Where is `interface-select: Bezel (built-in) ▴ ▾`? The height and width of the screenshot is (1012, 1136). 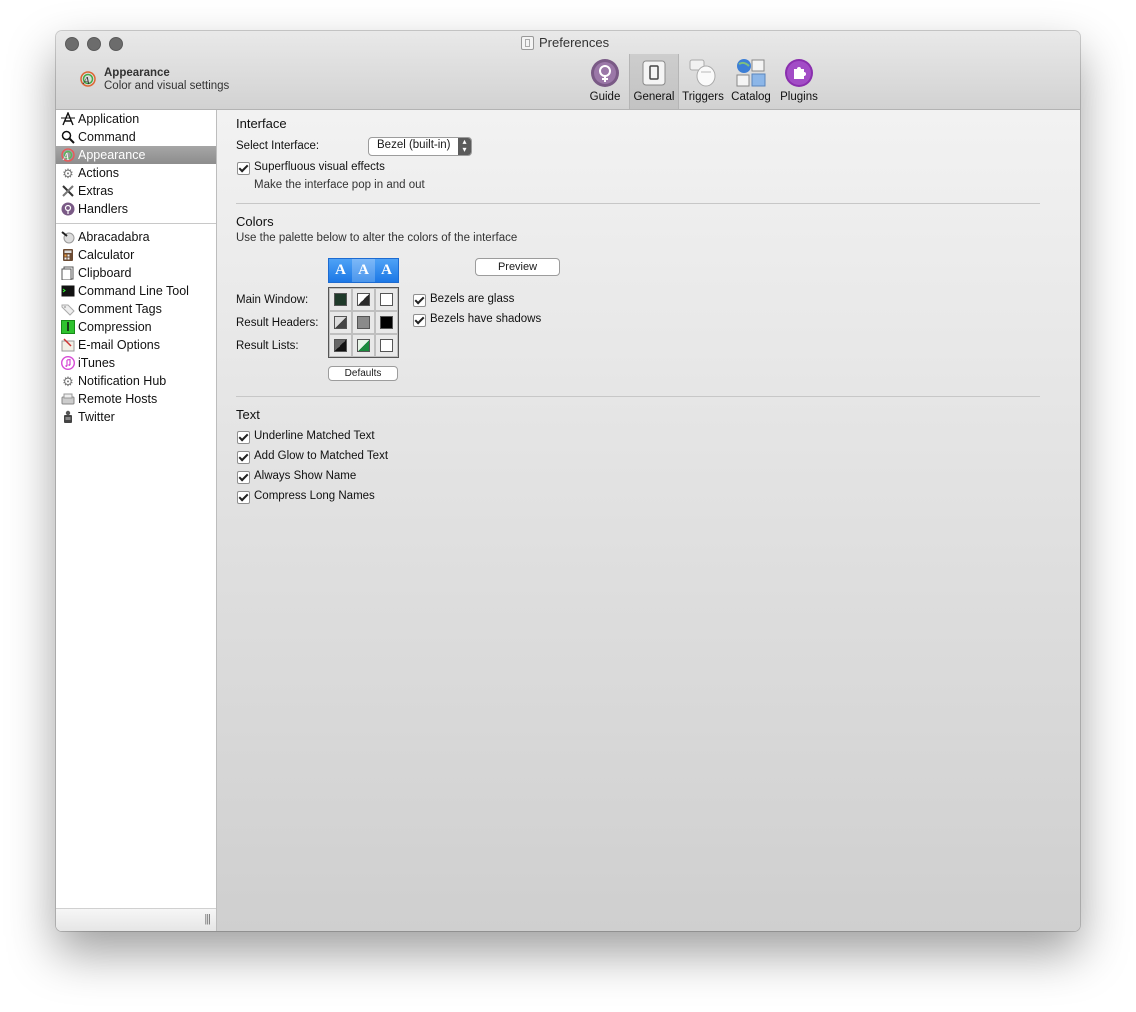
interface-select: Bezel (built-in) ▴ ▾ is located at coordinates (420, 146).